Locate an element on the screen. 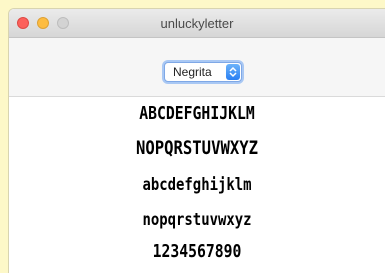 The height and width of the screenshot is (273, 385). updown-chevron-icon is located at coordinates (233, 72).